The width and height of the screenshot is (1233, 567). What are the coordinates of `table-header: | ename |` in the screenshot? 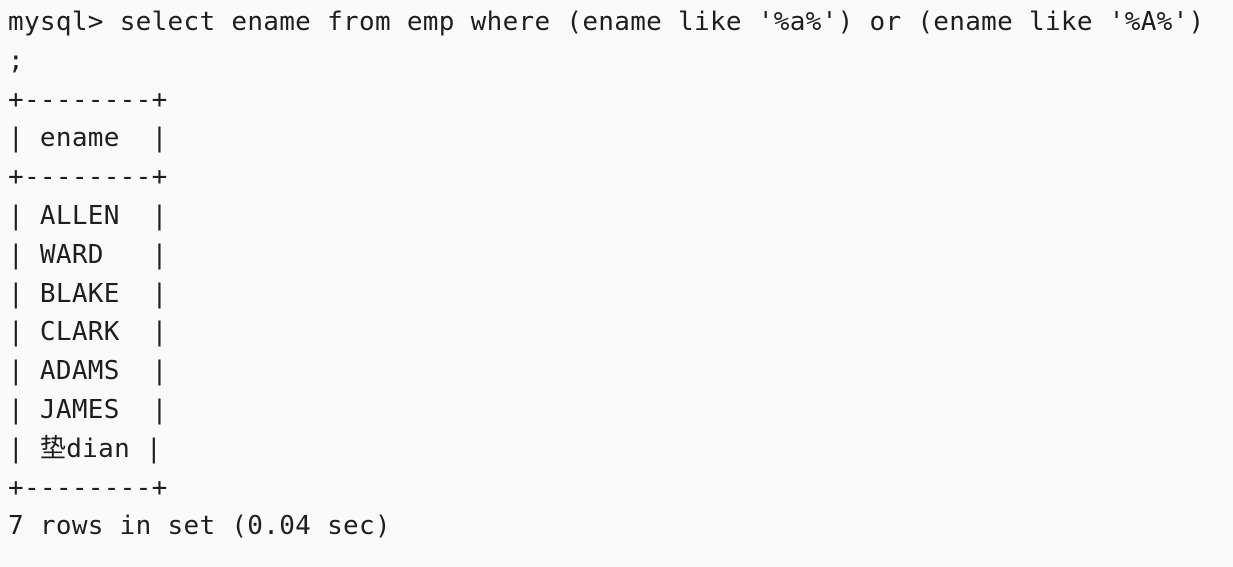 It's located at (88, 138).